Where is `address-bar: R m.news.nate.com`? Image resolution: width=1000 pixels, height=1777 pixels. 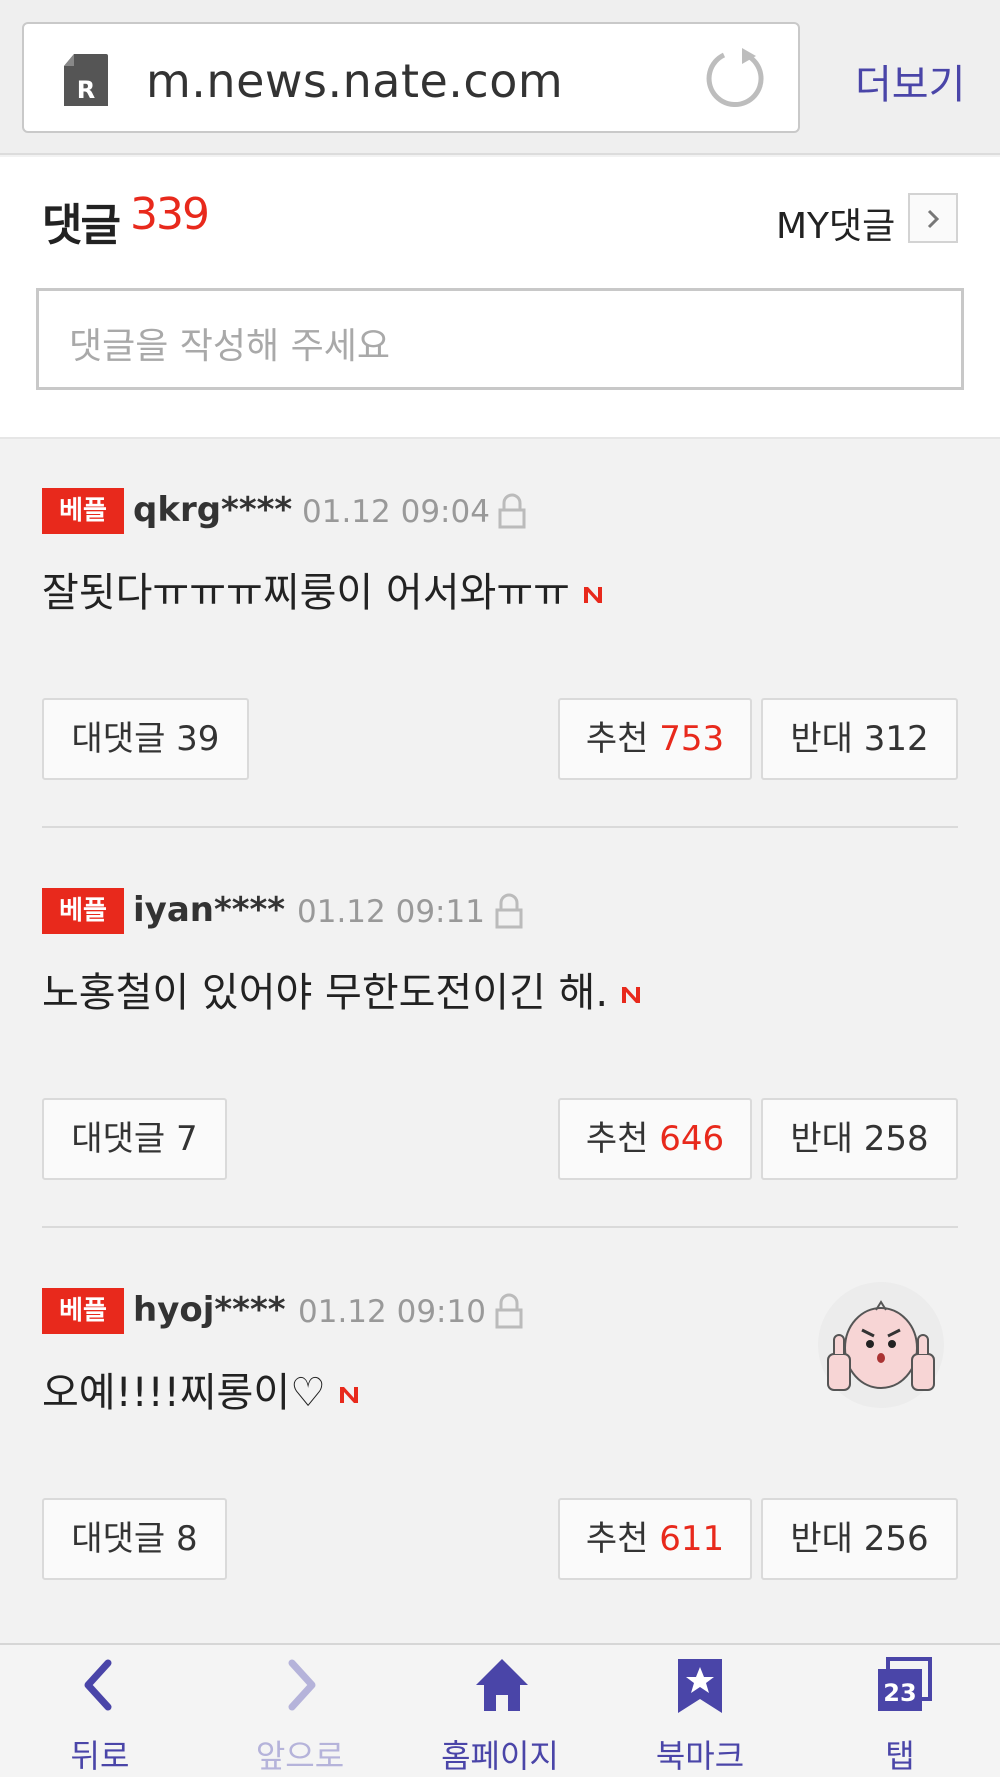
address-bar: R m.news.nate.com is located at coordinates (411, 77).